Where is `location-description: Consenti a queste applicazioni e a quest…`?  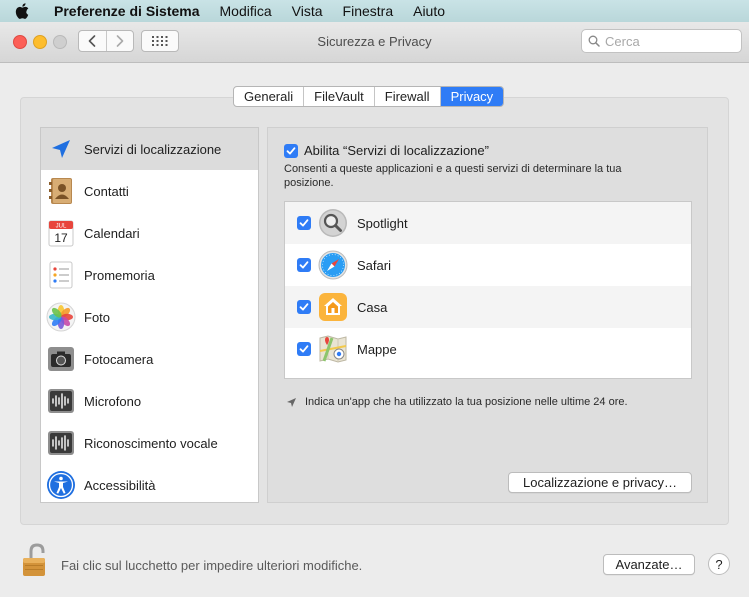
location-description: Consenti a queste applicazioni e a quest… is located at coordinates (453, 176).